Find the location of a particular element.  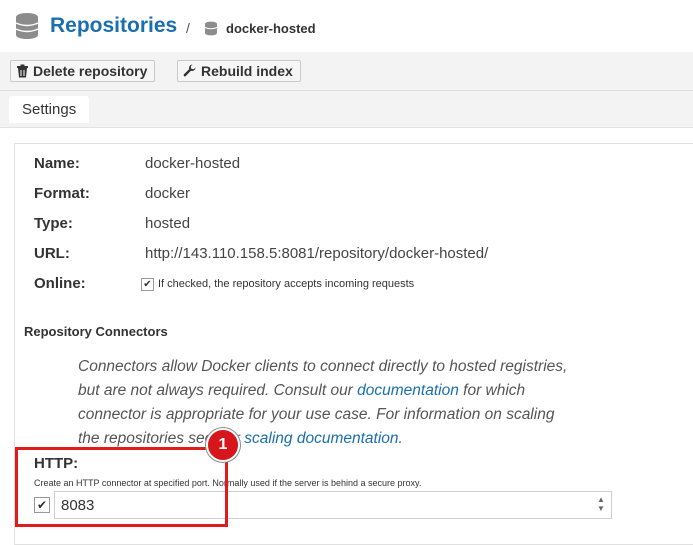

port-spinner: ▲ ▼ is located at coordinates (601, 505).